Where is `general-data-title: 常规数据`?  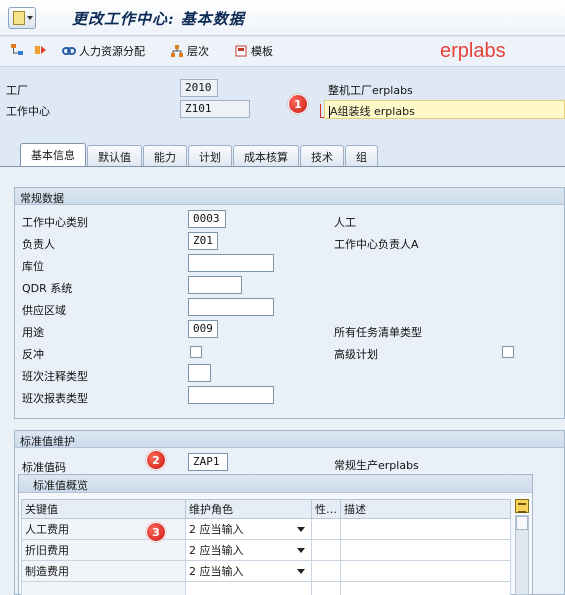 general-data-title: 常规数据 is located at coordinates (289, 196).